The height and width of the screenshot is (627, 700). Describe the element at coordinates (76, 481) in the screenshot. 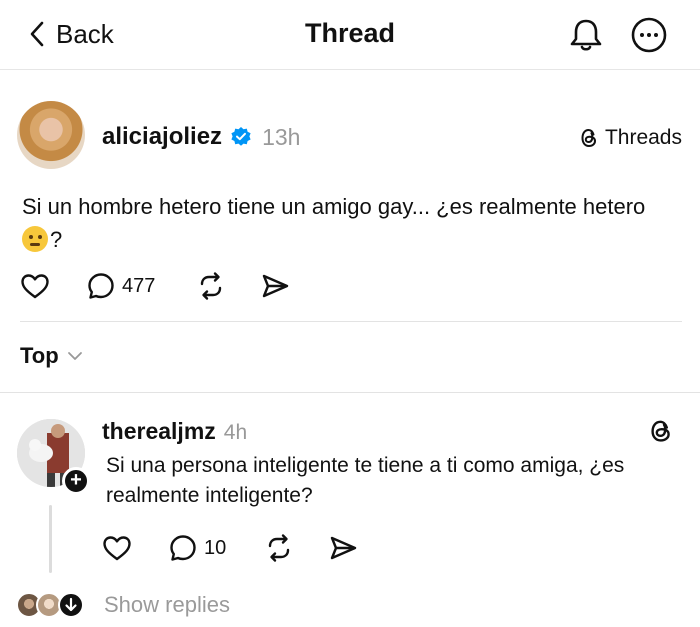

I see `follow-button: +` at that location.